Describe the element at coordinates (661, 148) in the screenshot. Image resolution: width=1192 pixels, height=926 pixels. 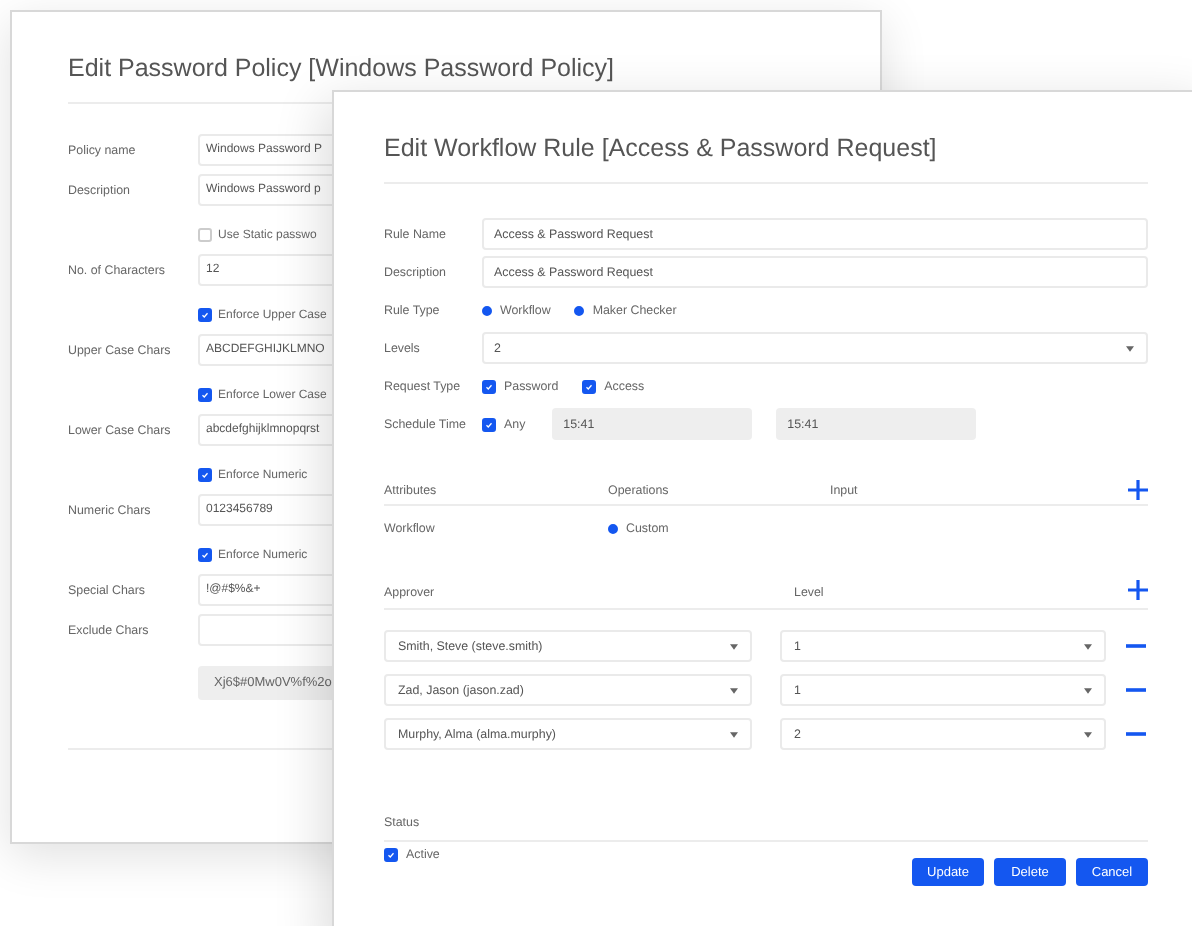
I see `window-title: Edit Workflow Rule [Access & Password Request]` at that location.